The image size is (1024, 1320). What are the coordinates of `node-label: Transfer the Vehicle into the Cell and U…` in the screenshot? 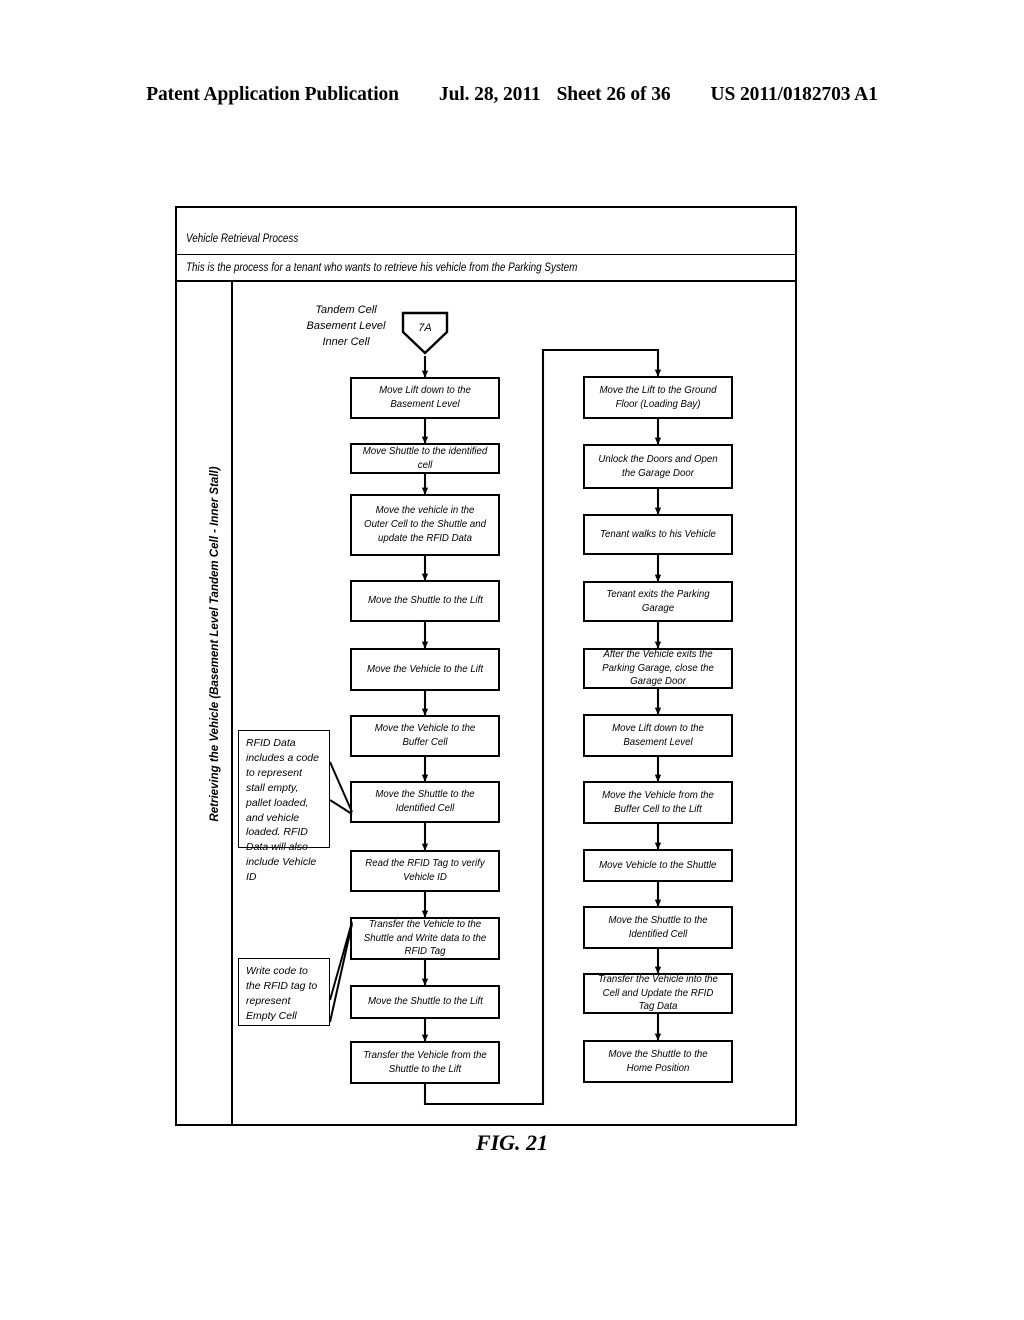 It's located at (658, 992).